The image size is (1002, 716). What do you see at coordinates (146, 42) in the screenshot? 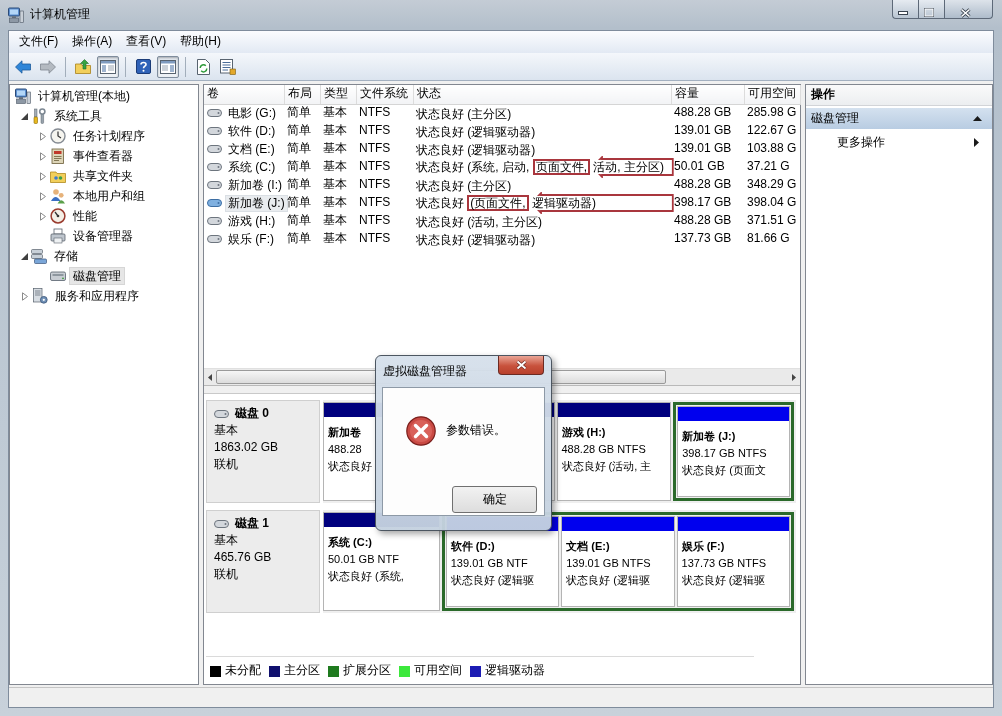
I see `menu-item: 查看(V)` at bounding box center [146, 42].